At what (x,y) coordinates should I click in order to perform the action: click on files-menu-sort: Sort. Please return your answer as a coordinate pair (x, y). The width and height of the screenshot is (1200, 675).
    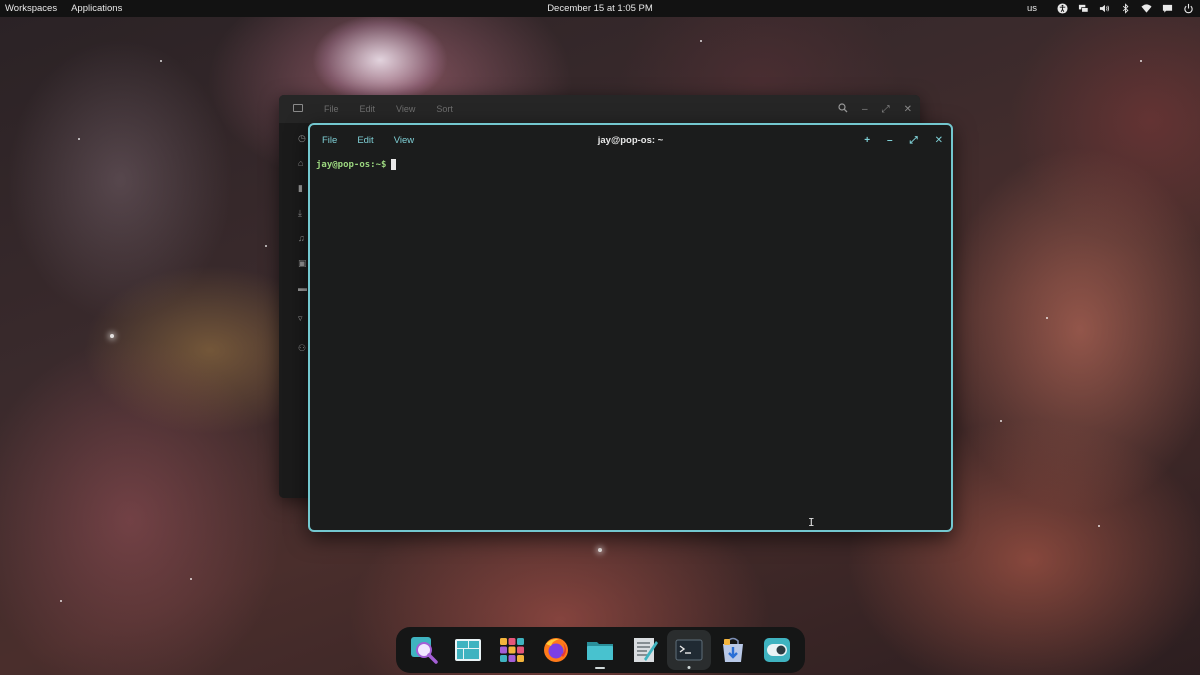
    Looking at the image, I should click on (444, 109).